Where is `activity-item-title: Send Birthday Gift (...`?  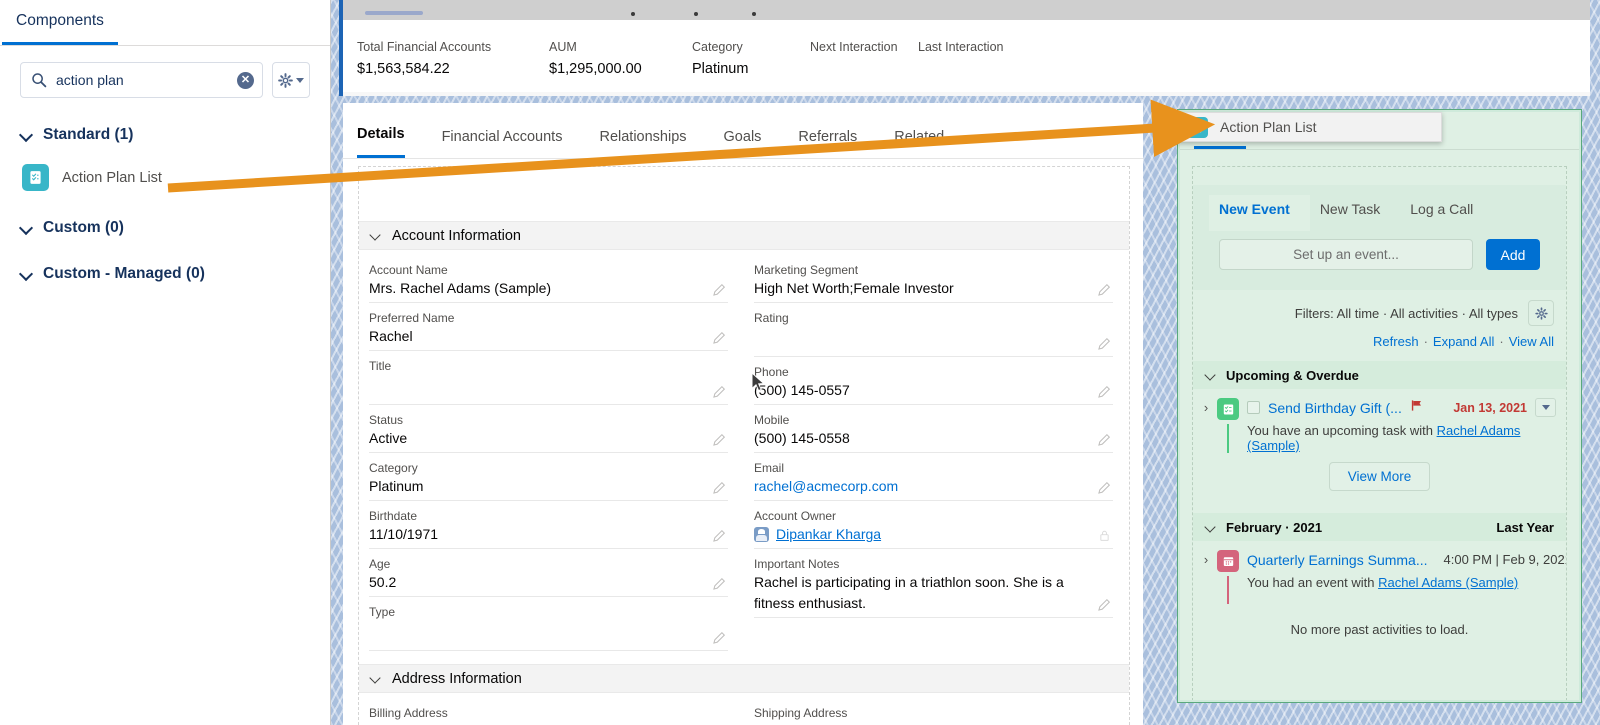 activity-item-title: Send Birthday Gift (... is located at coordinates (1335, 408).